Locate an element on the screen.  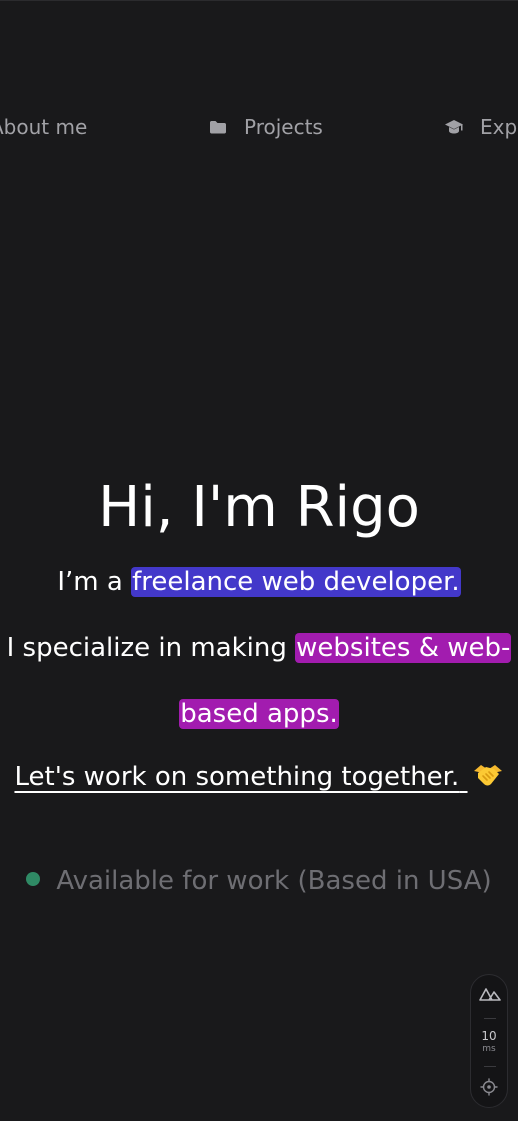
specialize-highlight: websites & web- is located at coordinates (403, 648).